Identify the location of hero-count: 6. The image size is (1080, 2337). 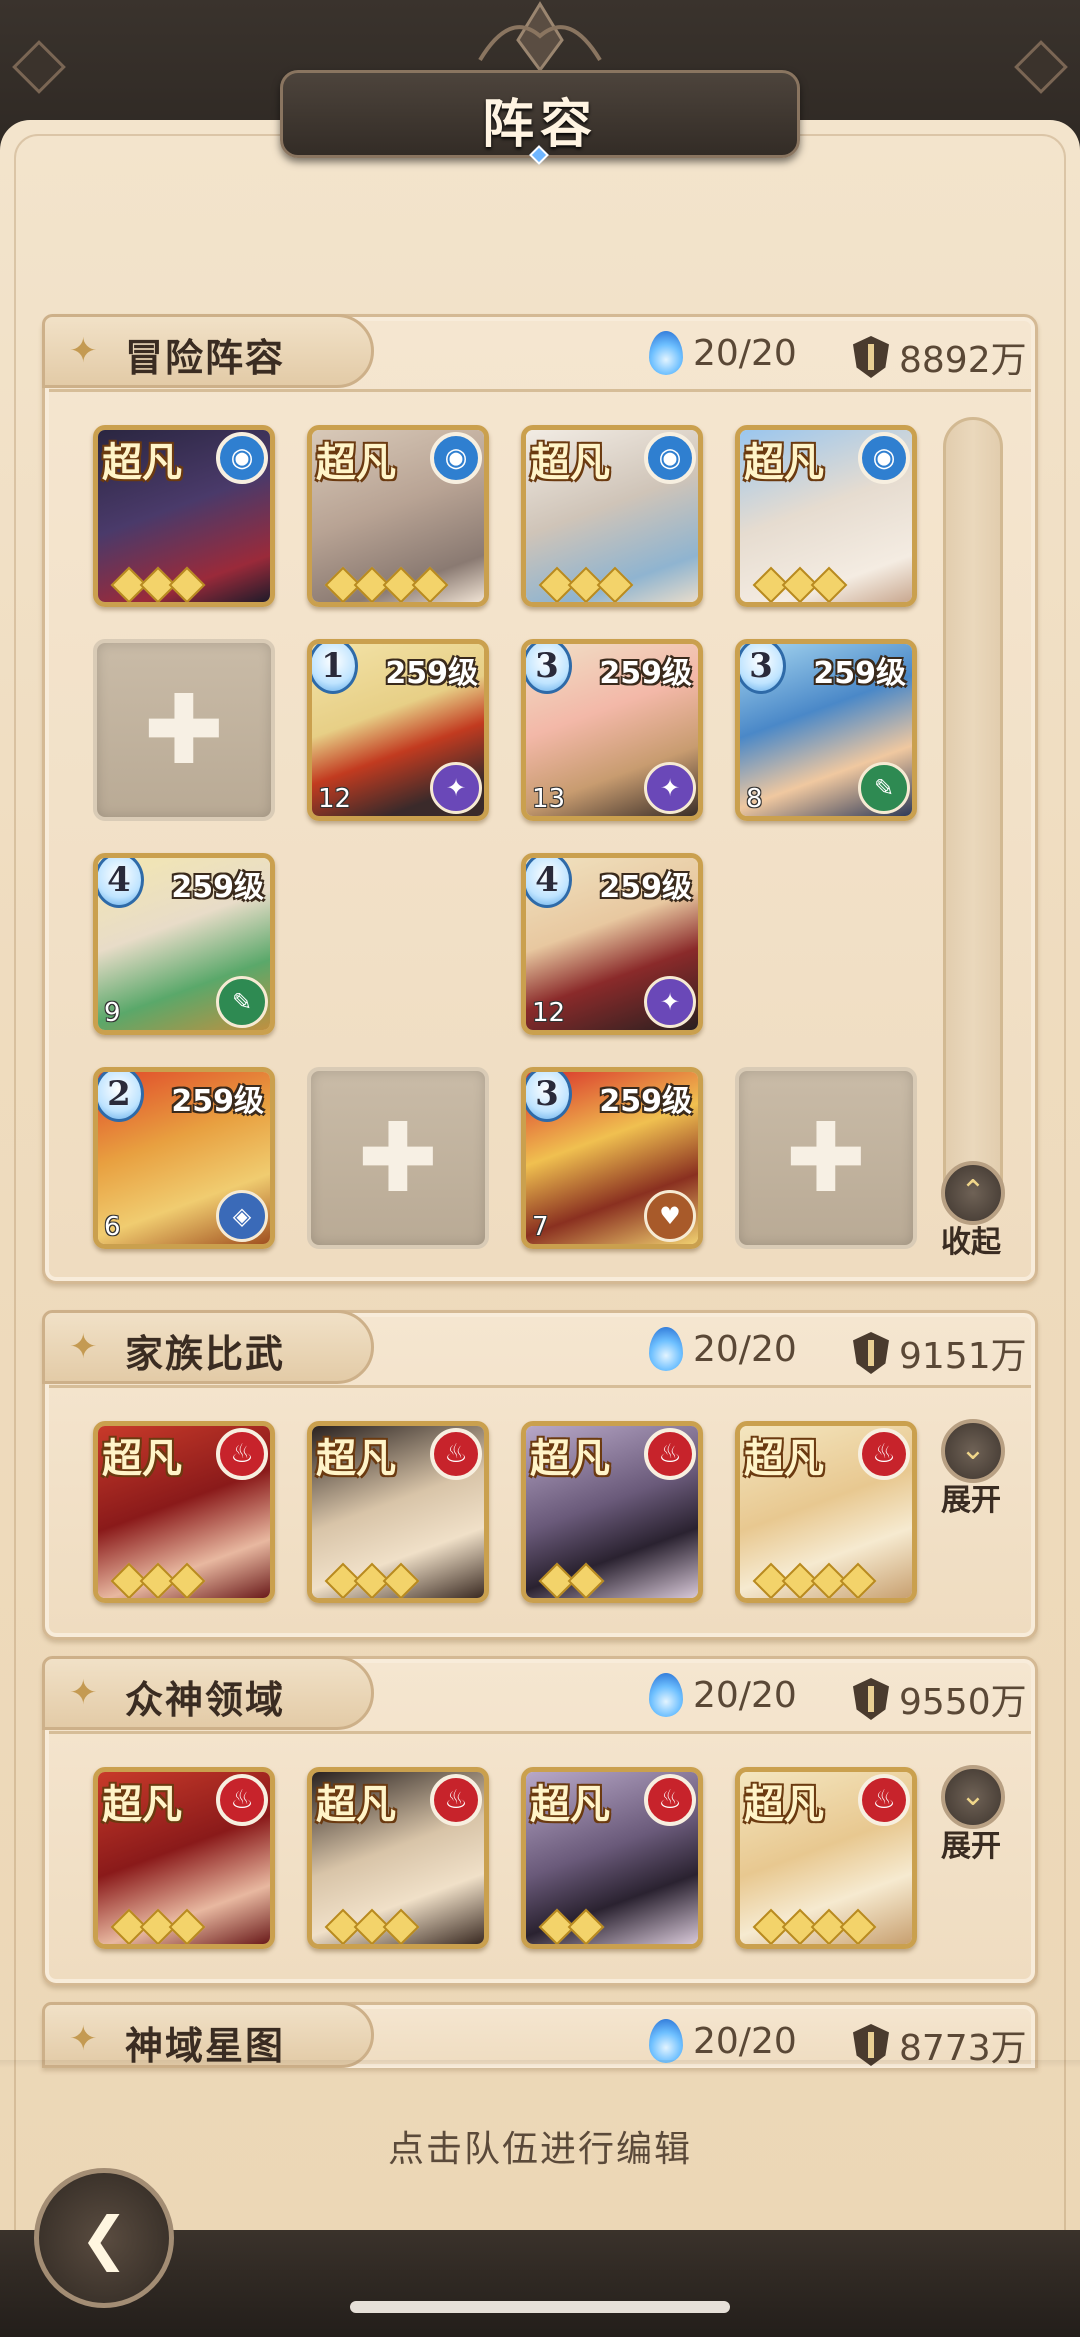
(112, 1227).